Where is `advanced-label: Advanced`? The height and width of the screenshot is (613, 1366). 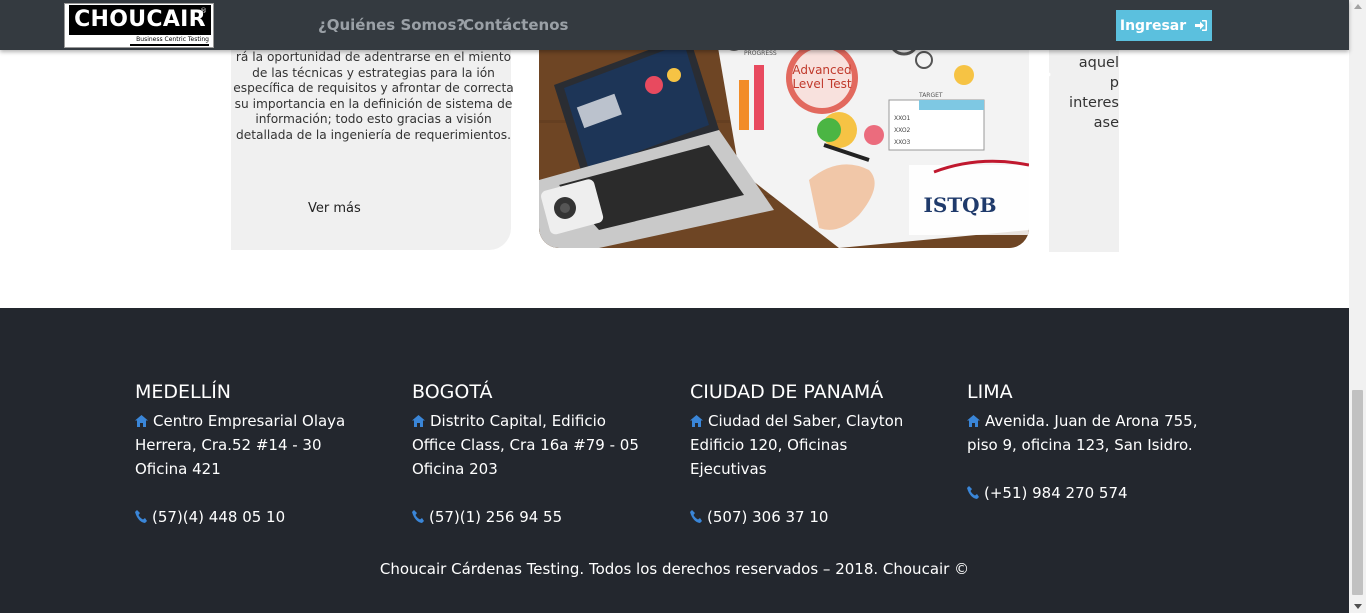
advanced-label: Advanced is located at coordinates (821, 70).